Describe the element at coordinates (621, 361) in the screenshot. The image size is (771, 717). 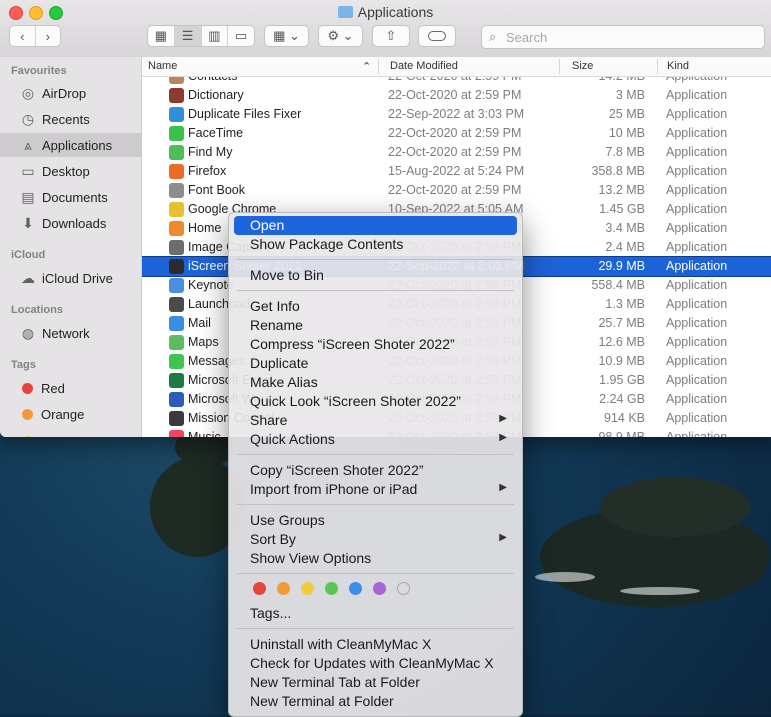
I see `file-size: 10.9 MB` at that location.